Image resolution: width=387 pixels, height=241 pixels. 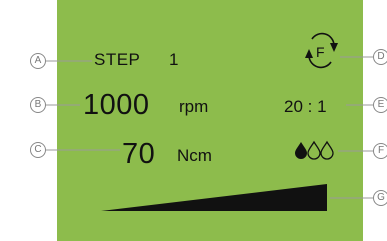 I want to click on callout-d: D, so click(x=380, y=57).